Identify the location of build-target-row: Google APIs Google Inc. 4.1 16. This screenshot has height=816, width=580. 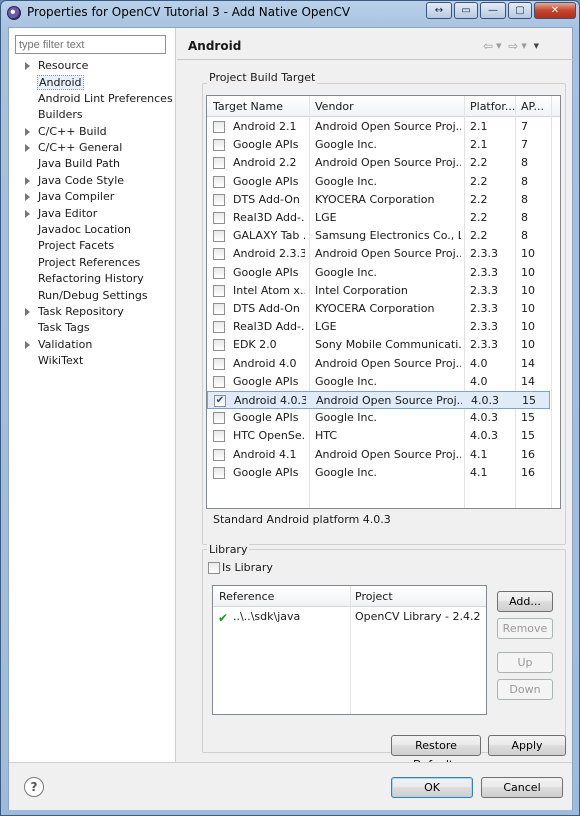
(378, 473).